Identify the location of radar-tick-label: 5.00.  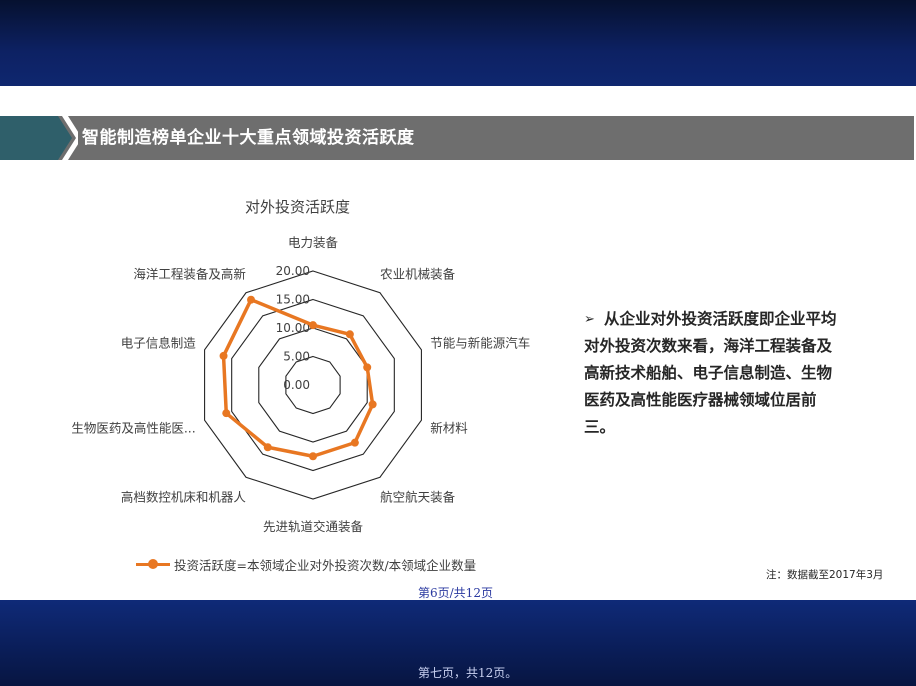
(296, 357).